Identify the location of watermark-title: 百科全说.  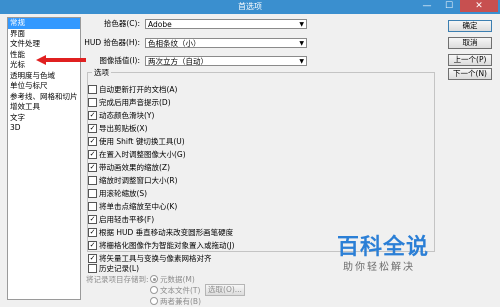
(383, 247).